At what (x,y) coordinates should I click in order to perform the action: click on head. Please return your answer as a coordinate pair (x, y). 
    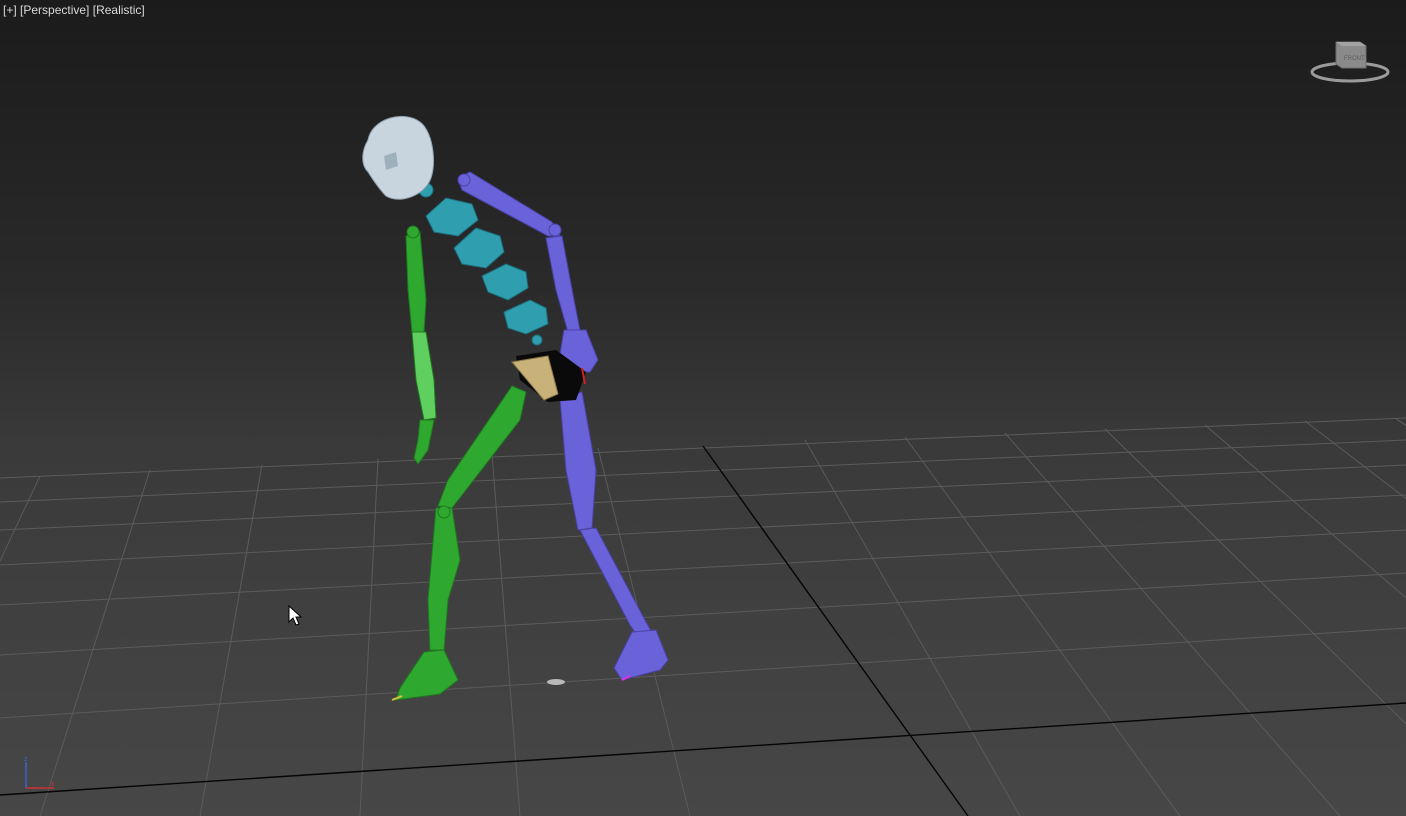
    Looking at the image, I should click on (398, 157).